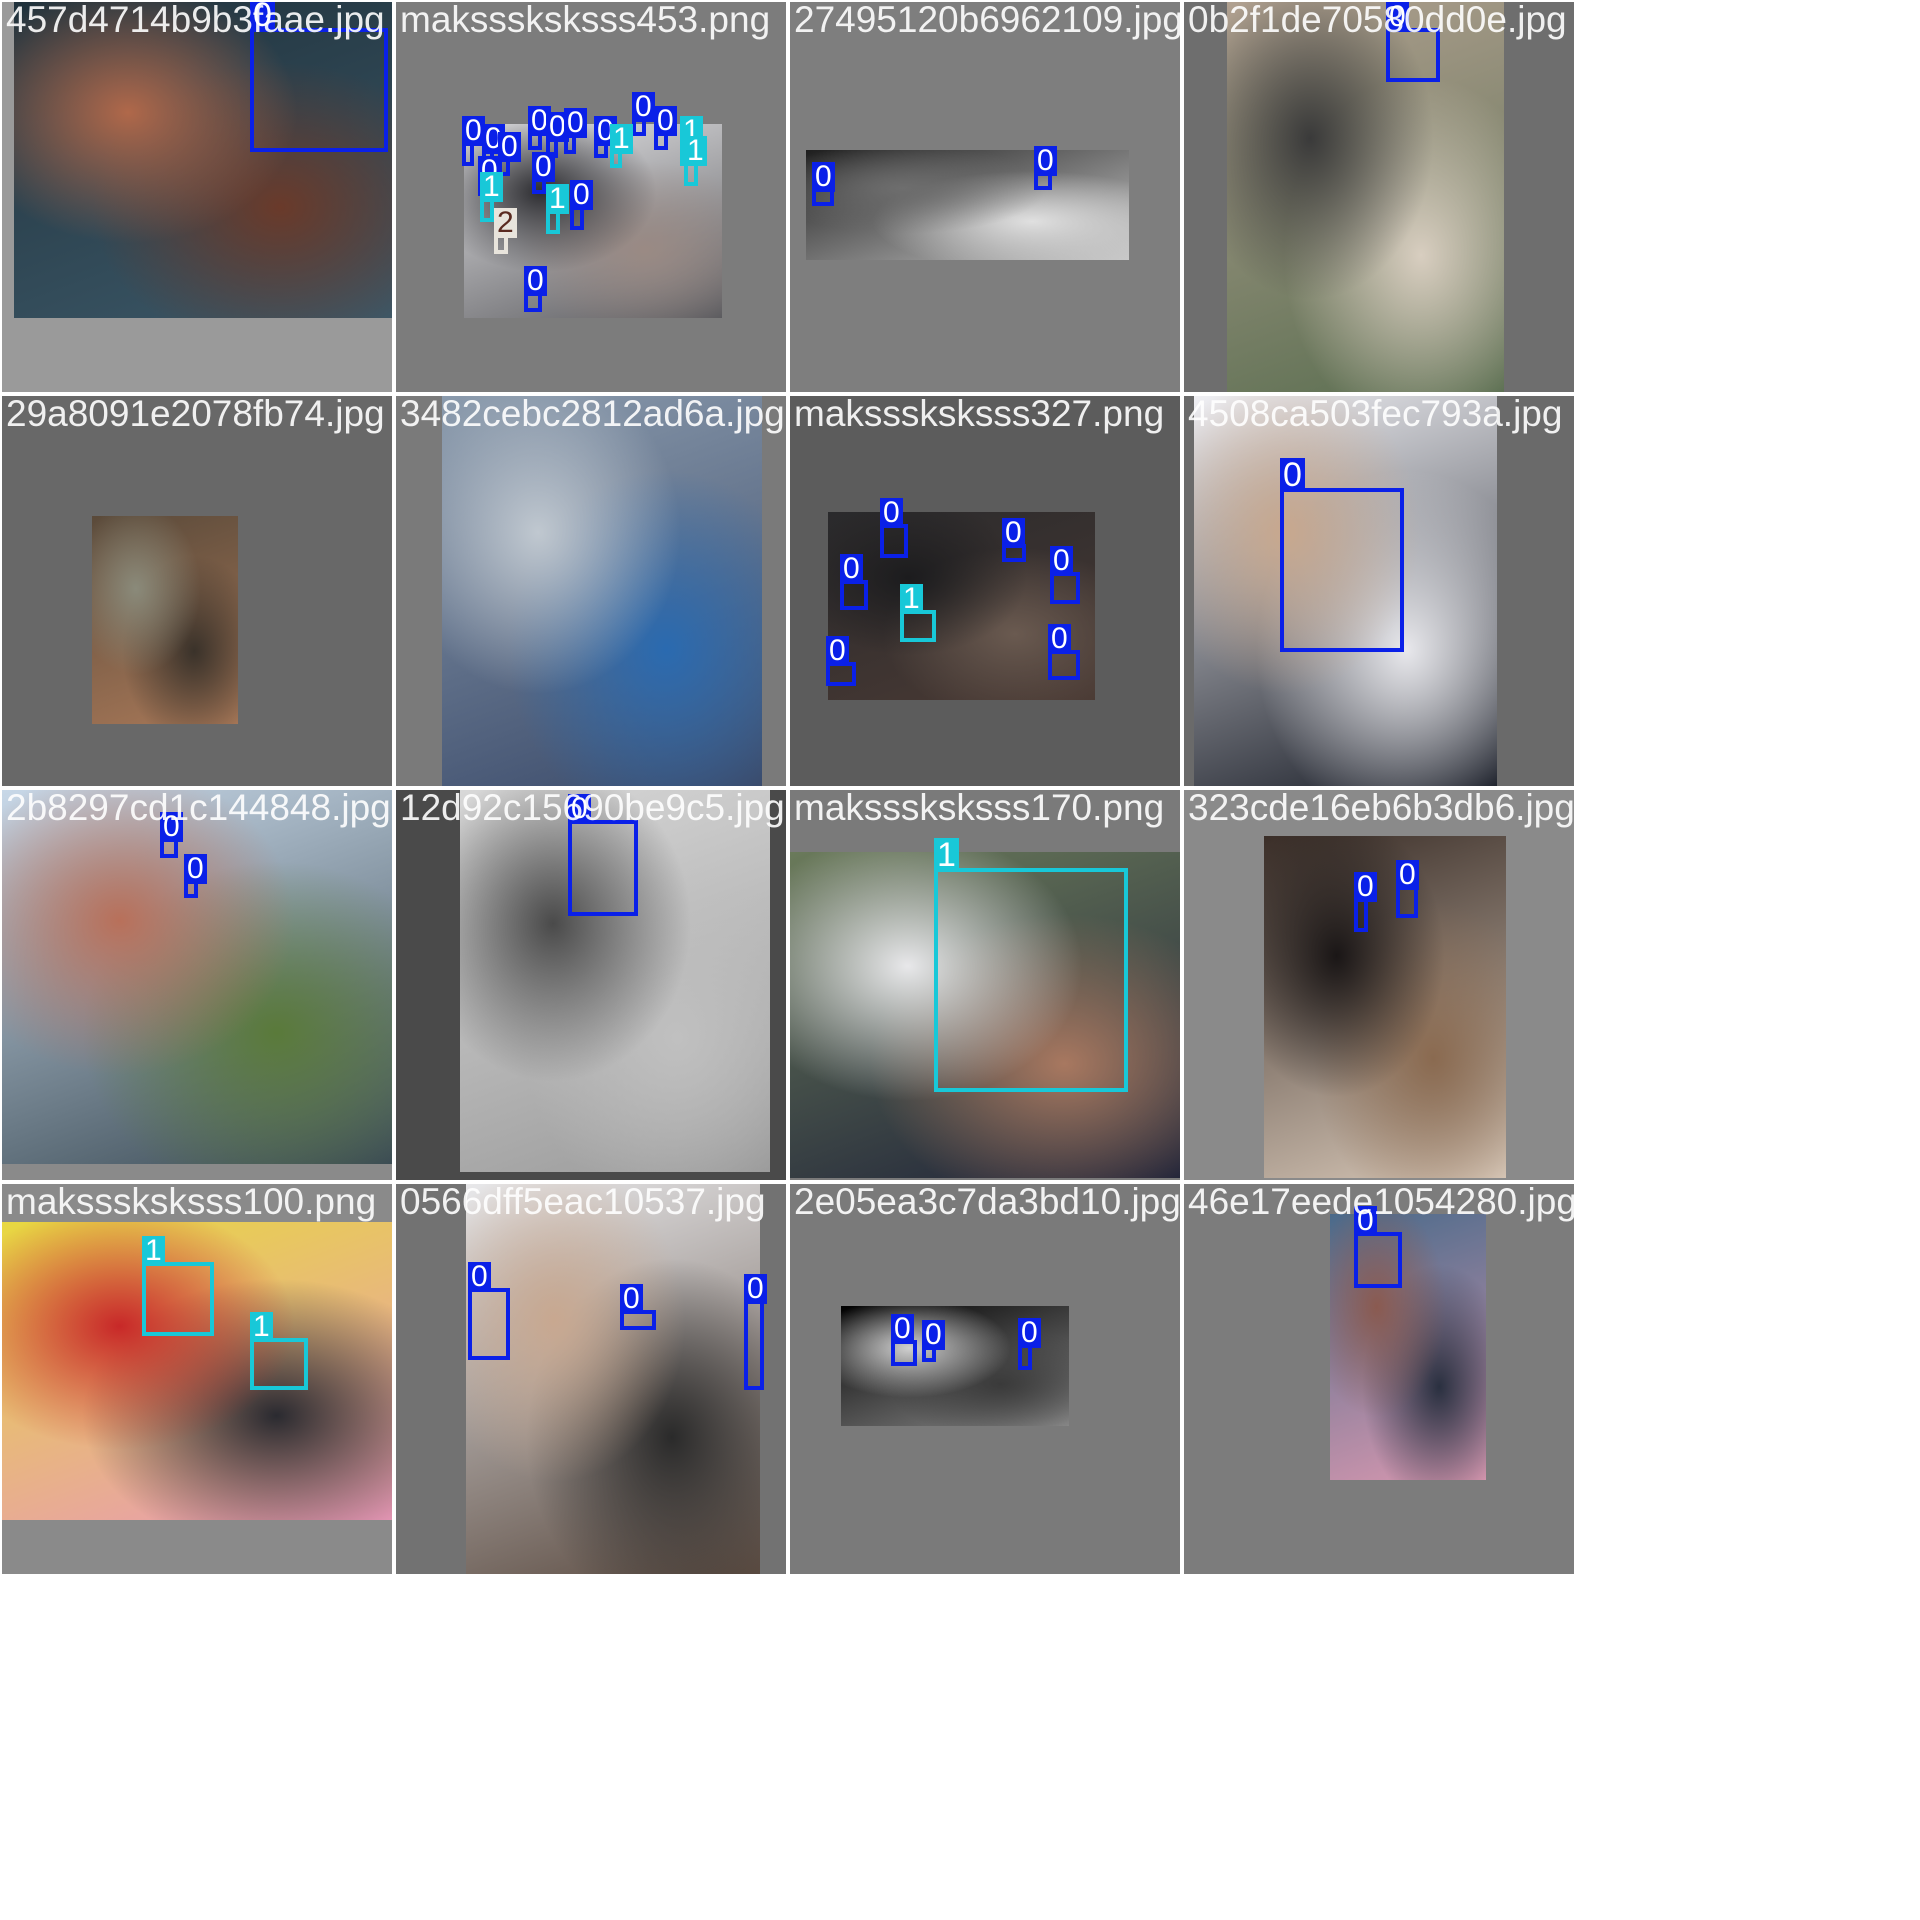 Image resolution: width=1920 pixels, height=1920 pixels. I want to click on mosaic-tile: 0 0 27495120b6962109.jpg, so click(985, 197).